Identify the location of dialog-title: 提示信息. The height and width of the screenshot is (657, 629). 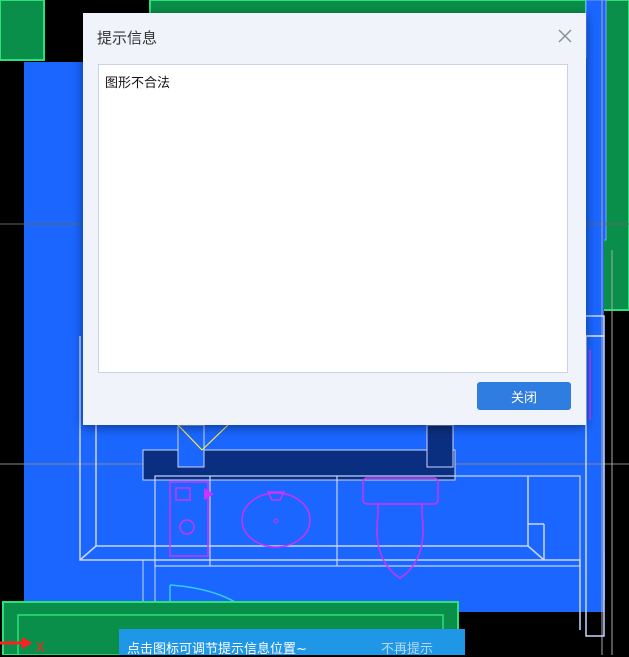
(127, 38).